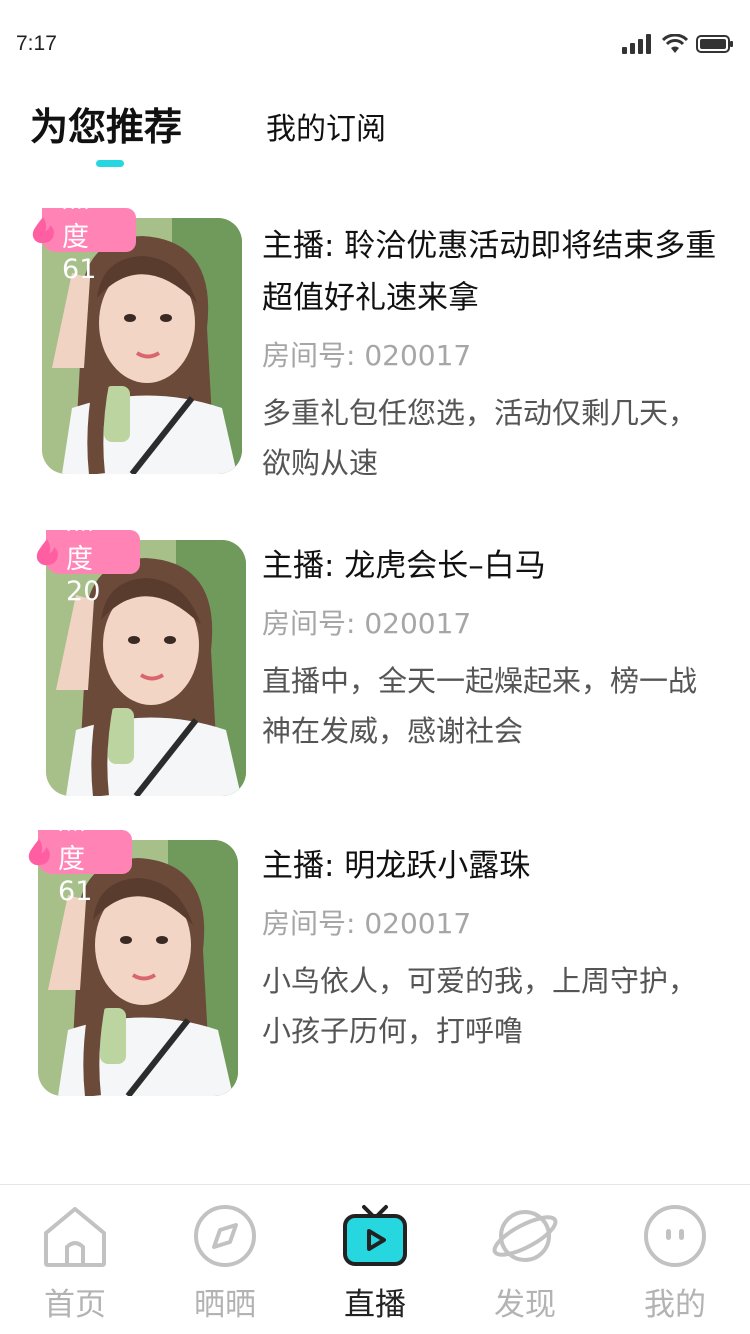  I want to click on room-description: 直播中，全天一起燥起来，榜一战神在发威，感谢社会, so click(480, 706).